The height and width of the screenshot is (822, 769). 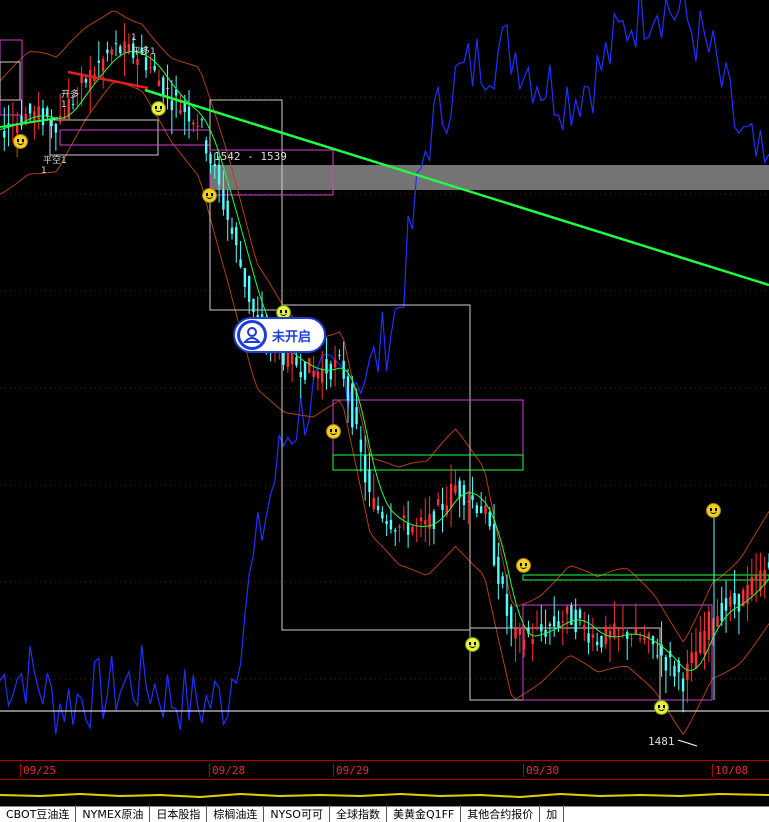 I want to click on x-tick-label: 09/30, so click(x=541, y=770).